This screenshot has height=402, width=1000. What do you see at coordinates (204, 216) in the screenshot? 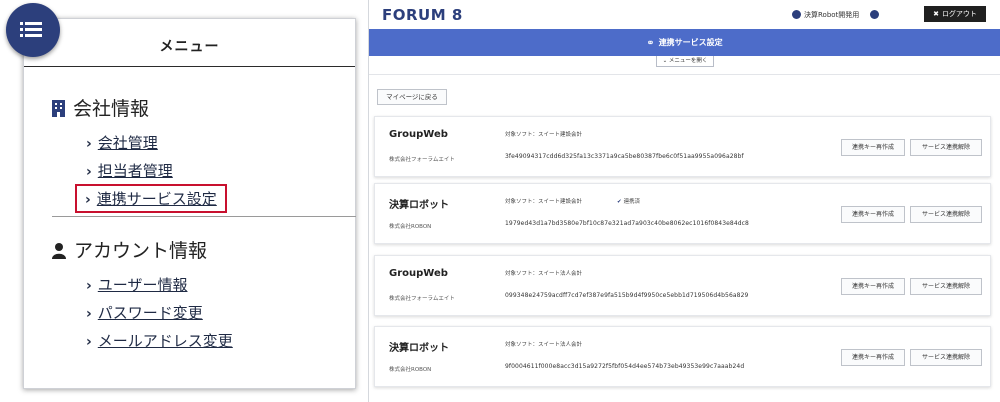
I see `menu-divider` at bounding box center [204, 216].